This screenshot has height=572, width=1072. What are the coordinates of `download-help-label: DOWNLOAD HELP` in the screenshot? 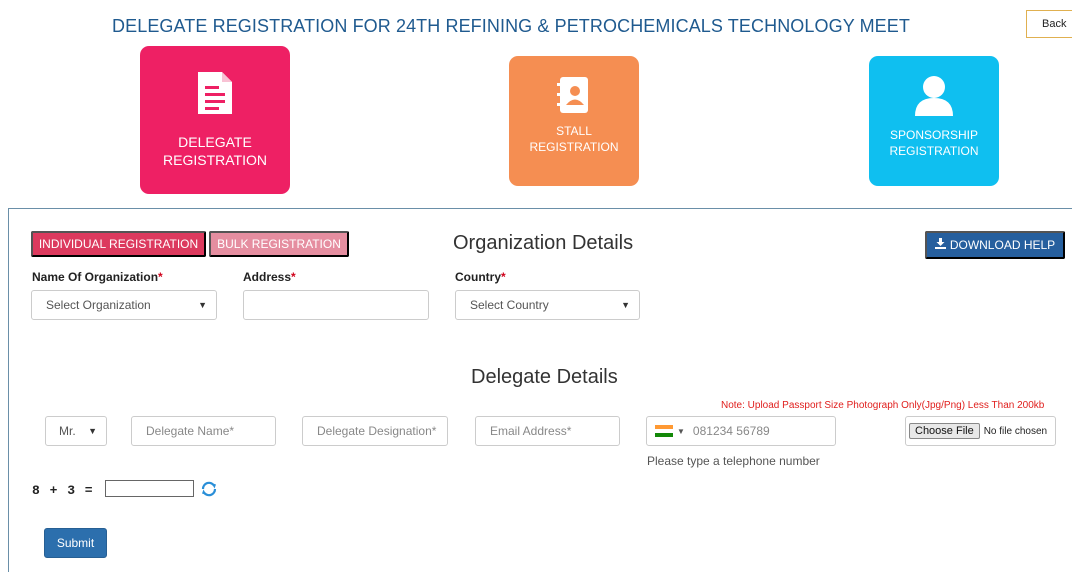 It's located at (1002, 245).